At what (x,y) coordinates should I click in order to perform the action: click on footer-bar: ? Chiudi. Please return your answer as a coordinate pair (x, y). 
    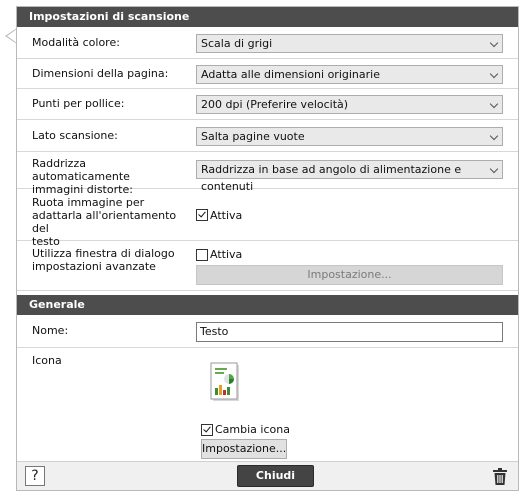
    Looking at the image, I should click on (267, 475).